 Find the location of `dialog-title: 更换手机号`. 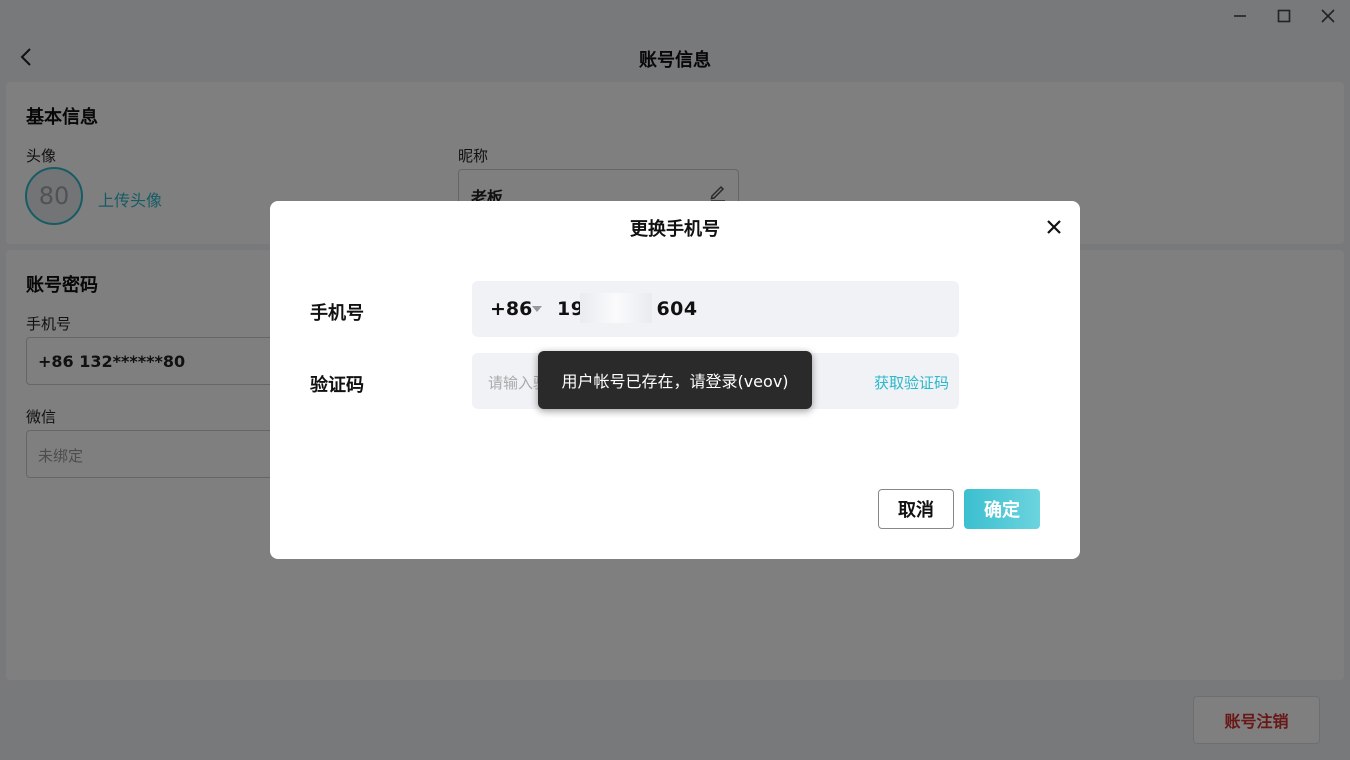

dialog-title: 更换手机号 is located at coordinates (675, 229).